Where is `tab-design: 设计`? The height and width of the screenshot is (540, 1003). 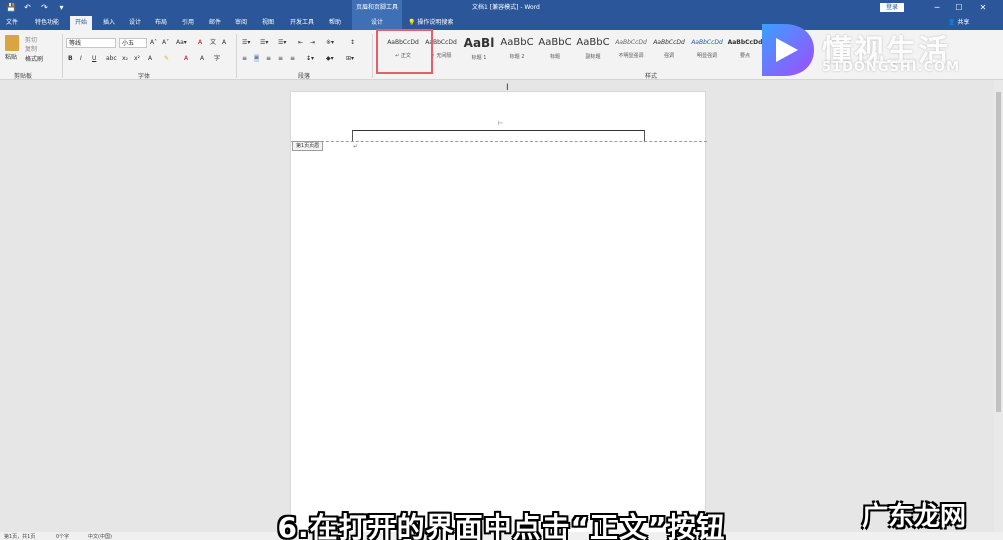 tab-design: 设计 is located at coordinates (135, 23).